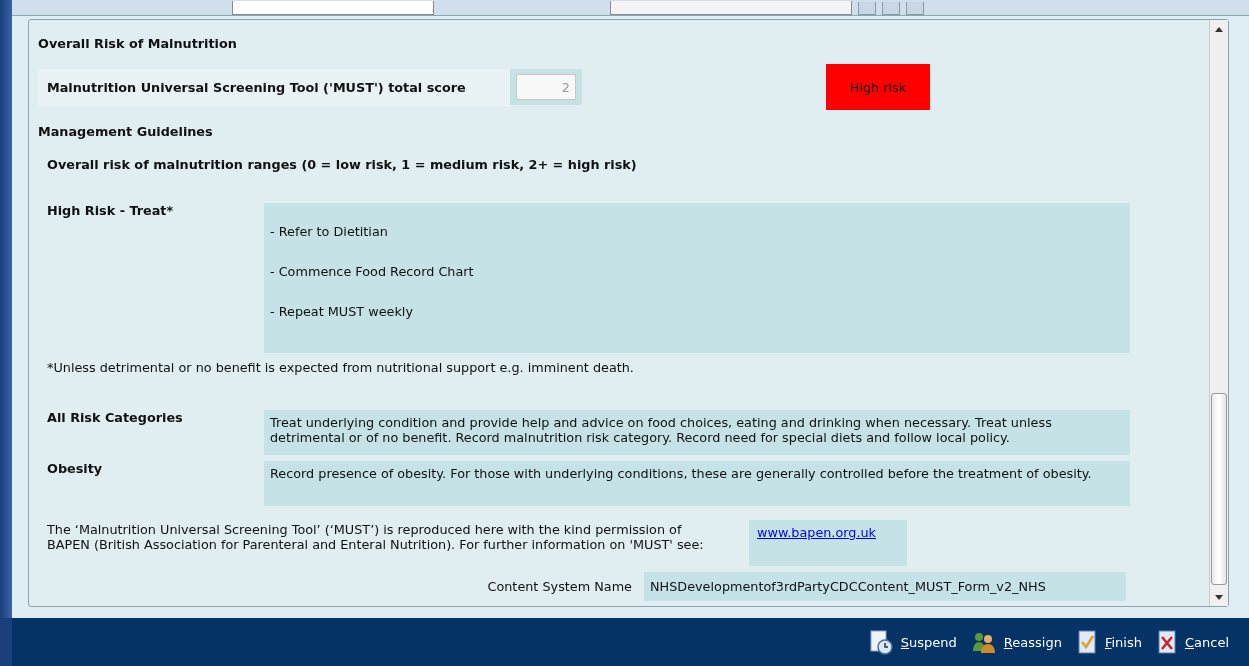 The image size is (1249, 666). I want to click on cancel-button: Cancel, so click(1192, 642).